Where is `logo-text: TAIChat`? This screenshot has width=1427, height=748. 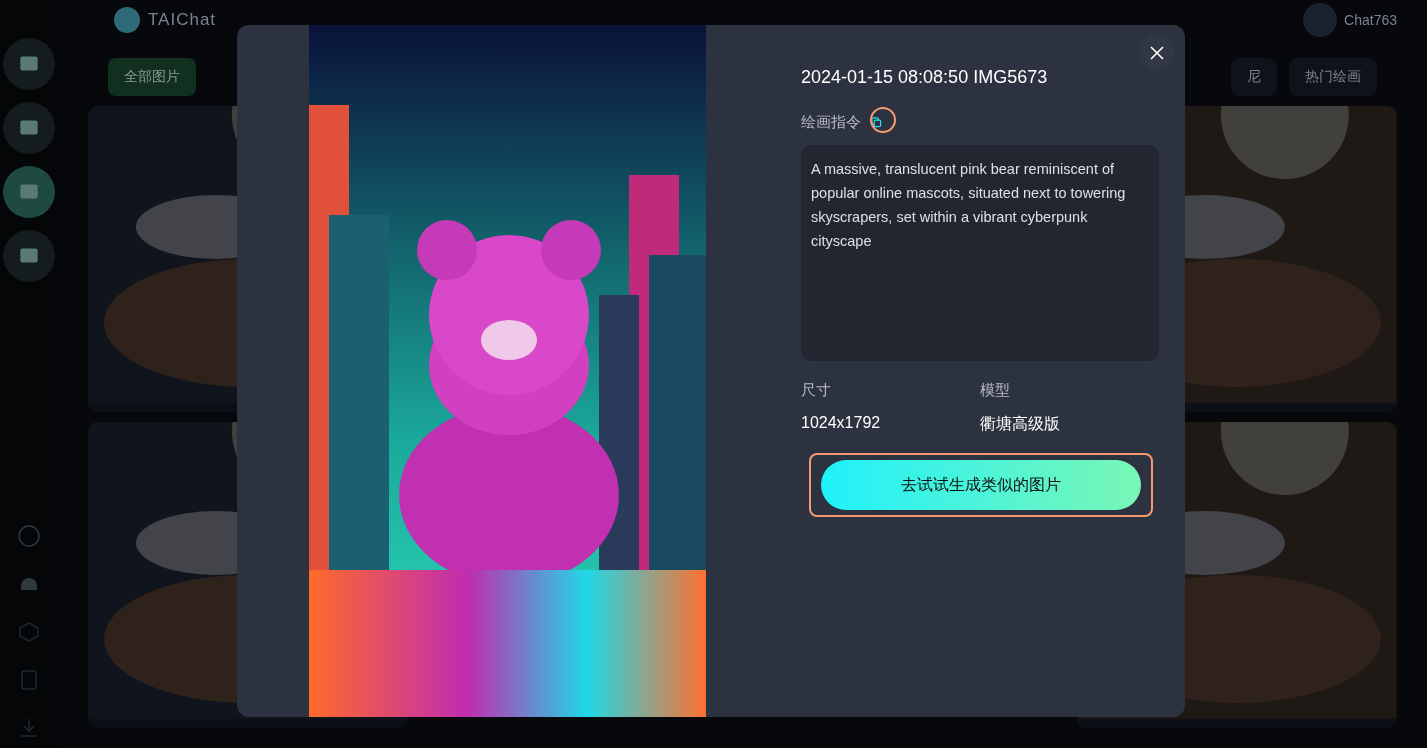
logo-text: TAIChat is located at coordinates (182, 20).